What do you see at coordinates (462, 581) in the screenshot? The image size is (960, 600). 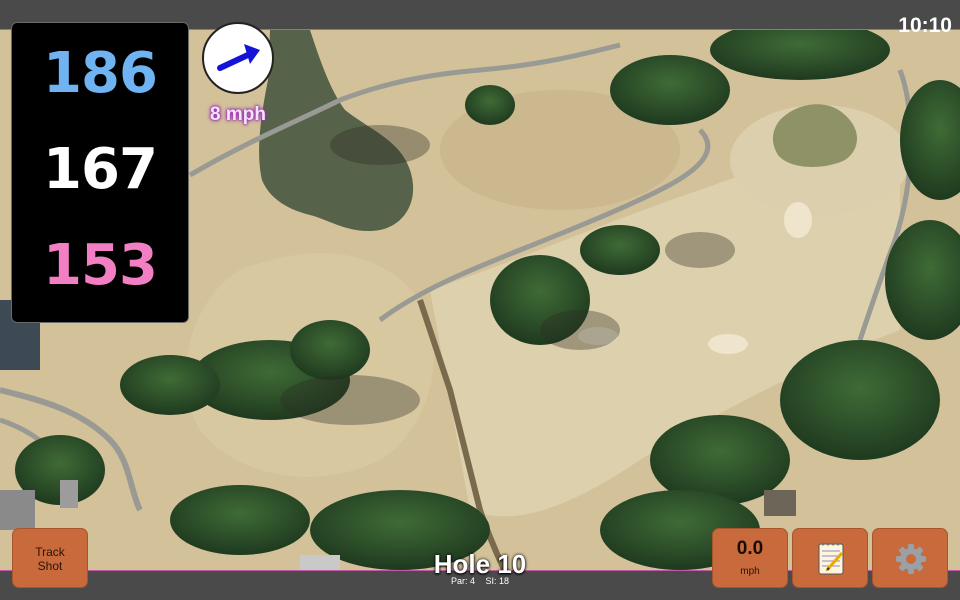 I see `hole-par: Par: 4` at bounding box center [462, 581].